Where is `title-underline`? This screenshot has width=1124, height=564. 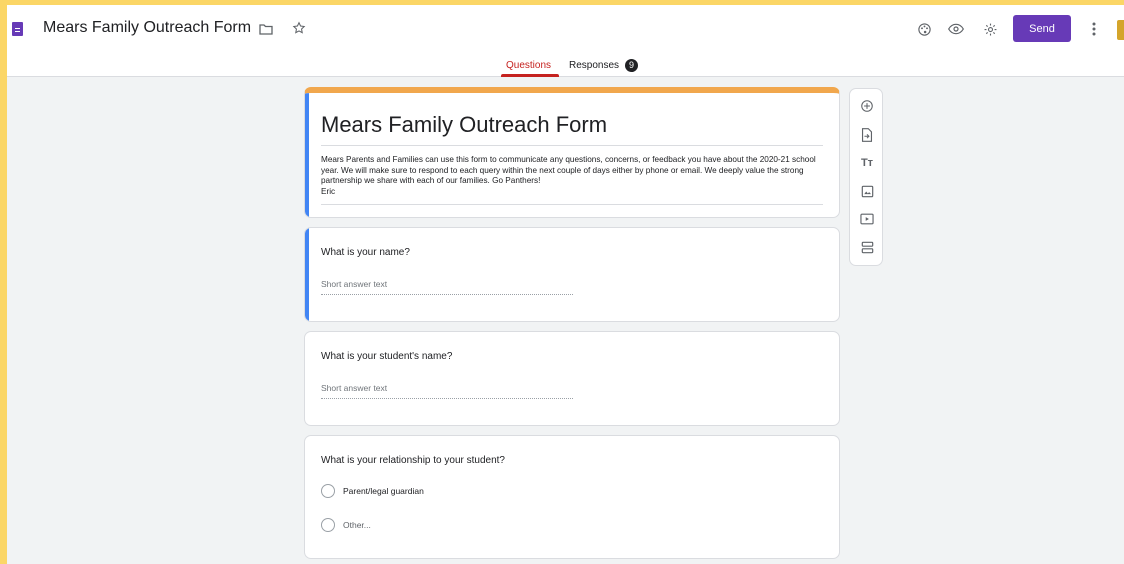
title-underline is located at coordinates (572, 145).